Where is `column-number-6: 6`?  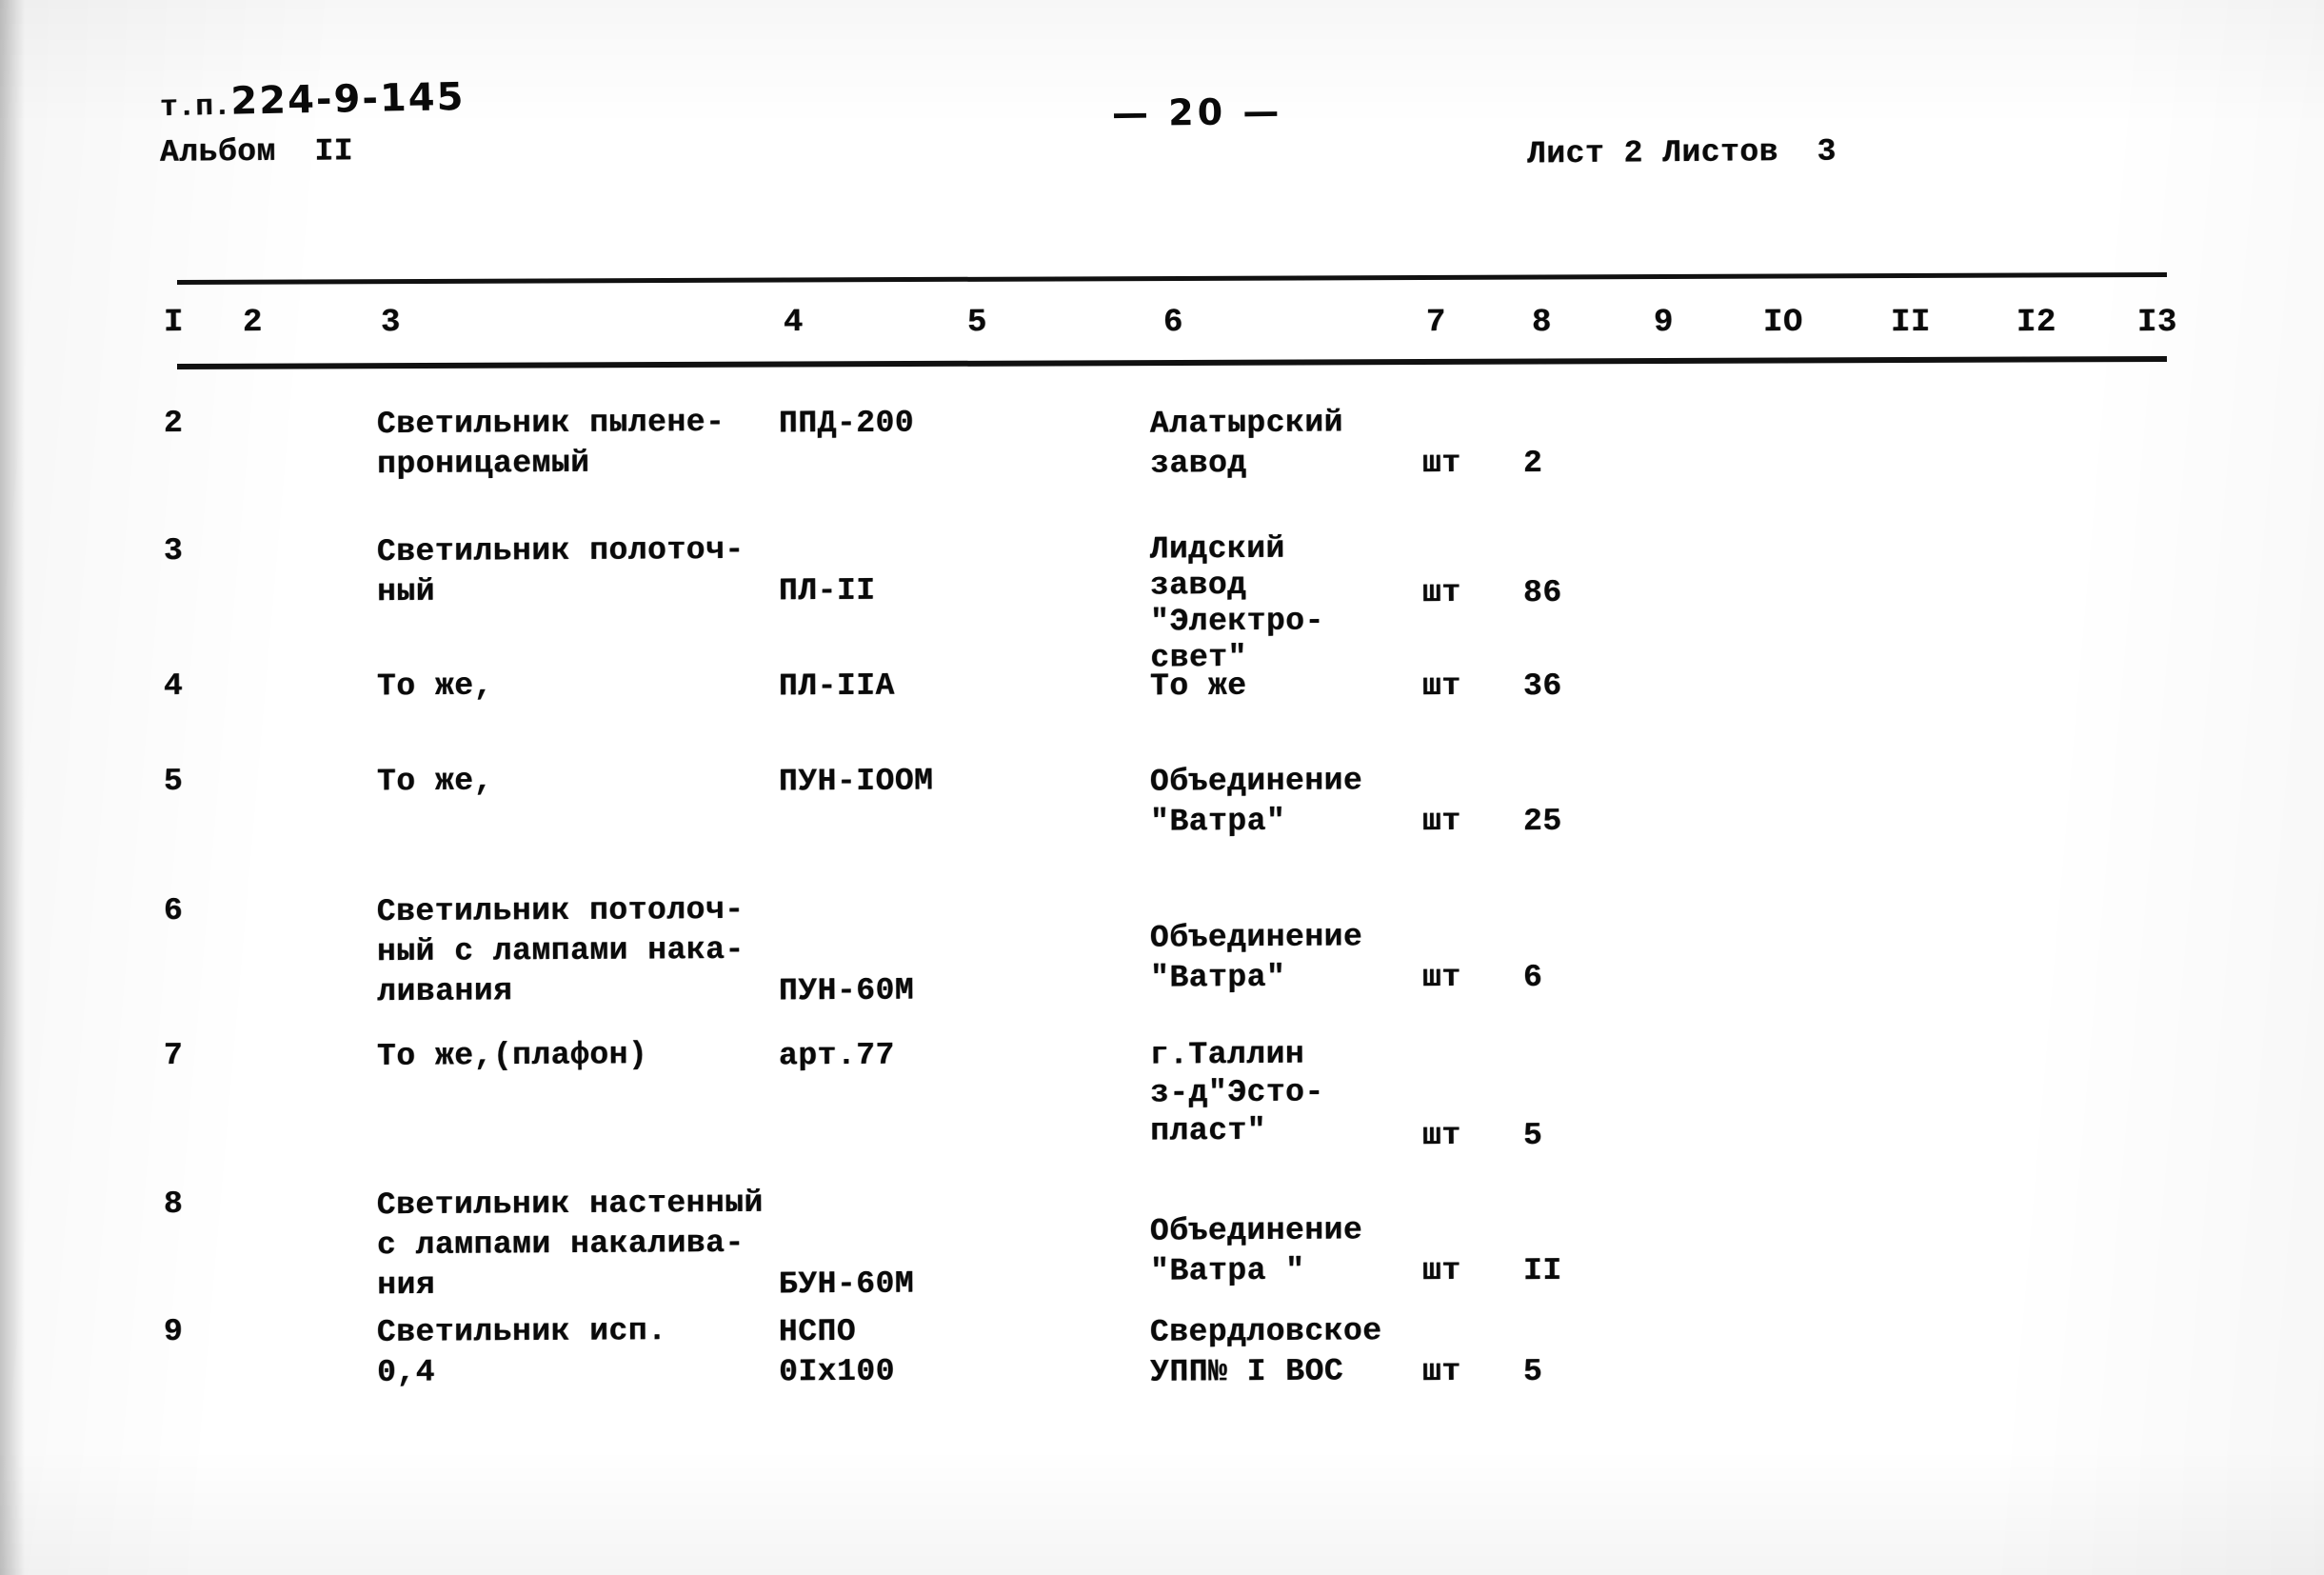 column-number-6: 6 is located at coordinates (1173, 323).